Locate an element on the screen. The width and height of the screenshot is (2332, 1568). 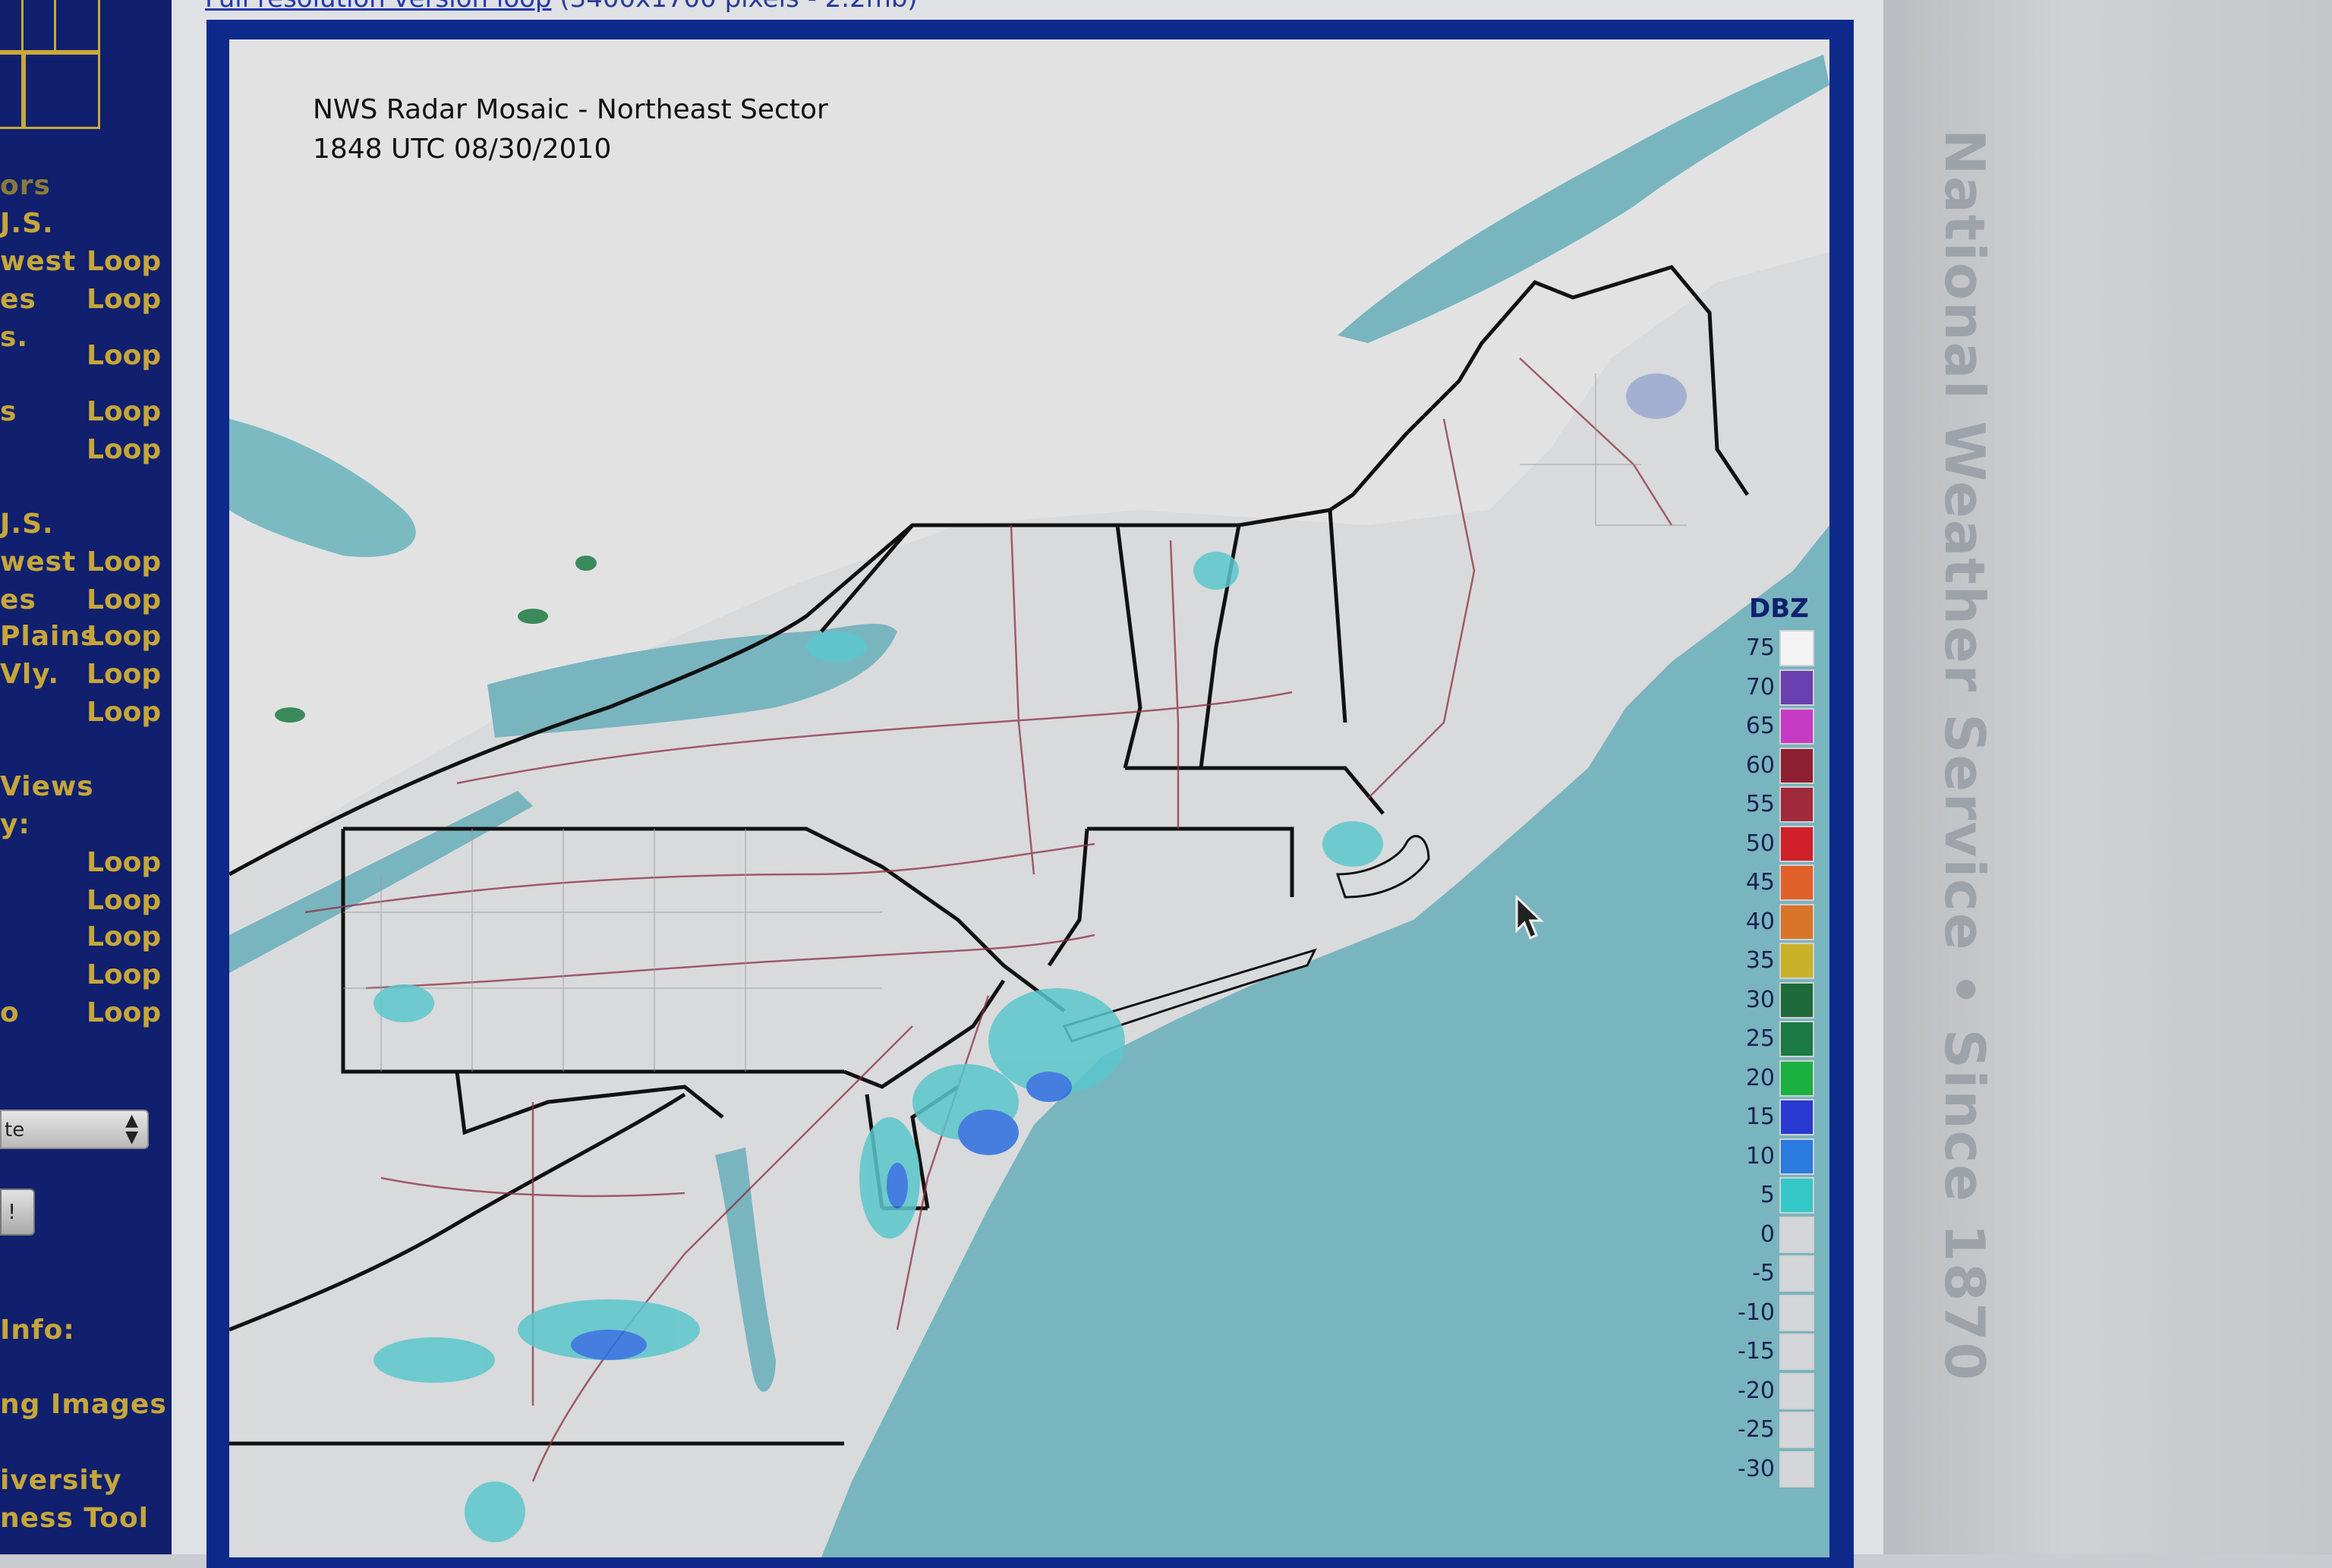
legend-title: DBZ is located at coordinates (1779, 609).